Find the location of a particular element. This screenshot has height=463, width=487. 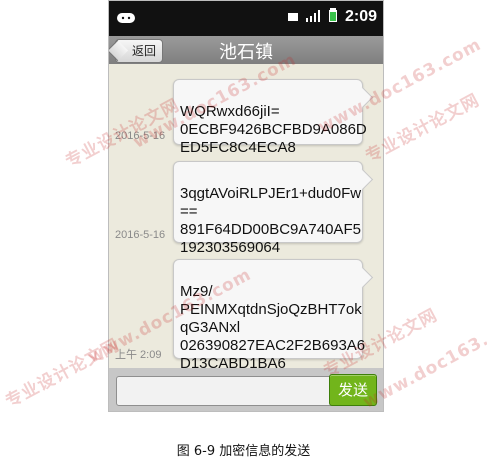

status-time: 2:09 is located at coordinates (360, 16).